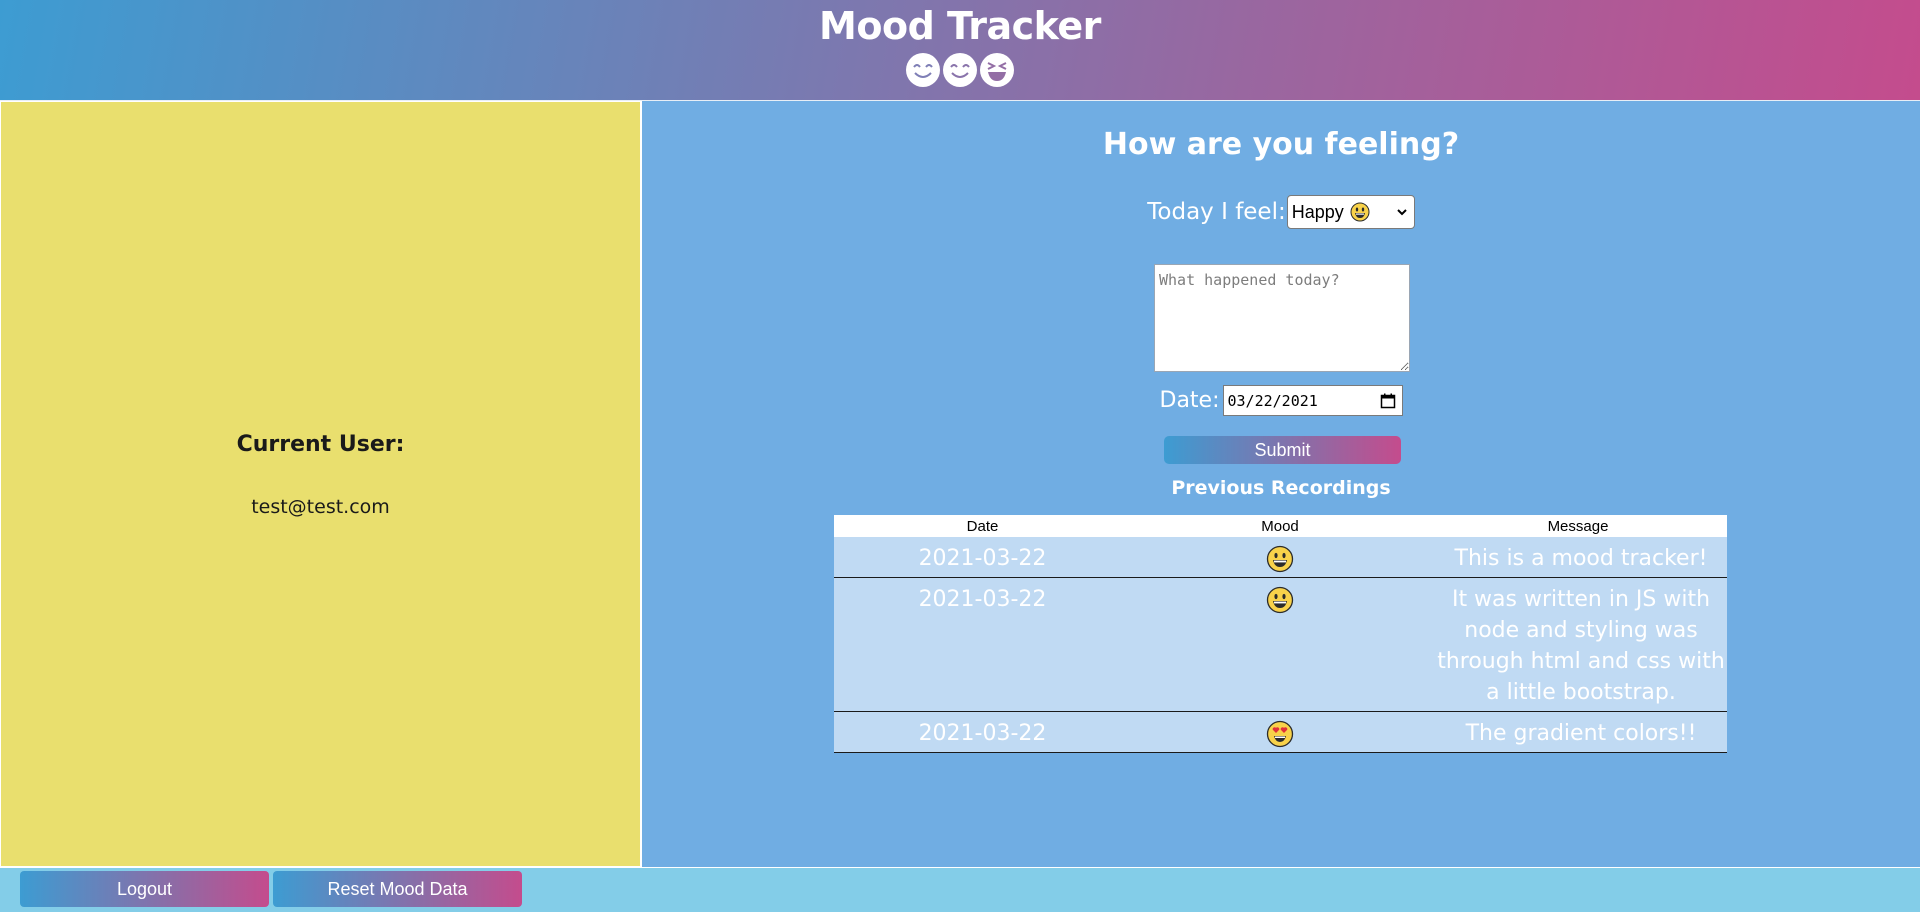 This screenshot has width=1920, height=912. I want to click on mood-label: Today I feel:, so click(1216, 212).